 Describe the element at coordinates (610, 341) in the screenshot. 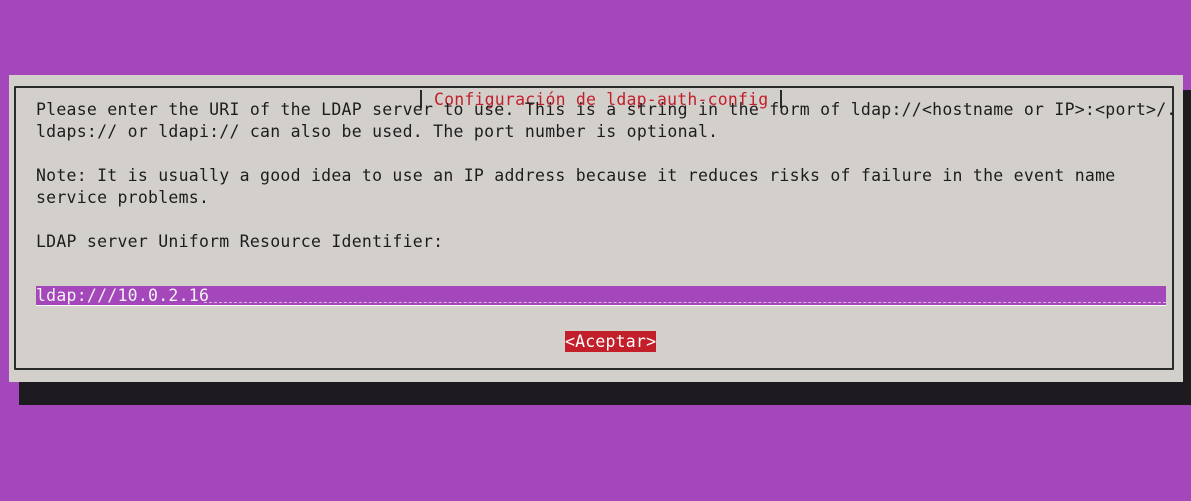

I see `accept-button: <Aceptar>` at that location.